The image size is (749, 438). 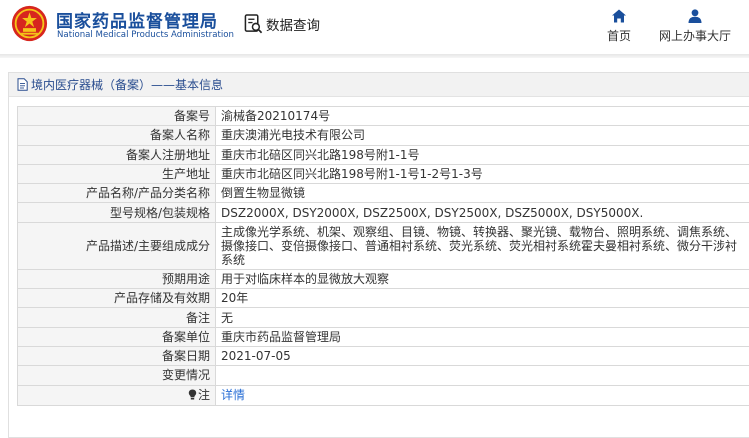 What do you see at coordinates (116, 135) in the screenshot?
I see `row-label: 备案人名称` at bounding box center [116, 135].